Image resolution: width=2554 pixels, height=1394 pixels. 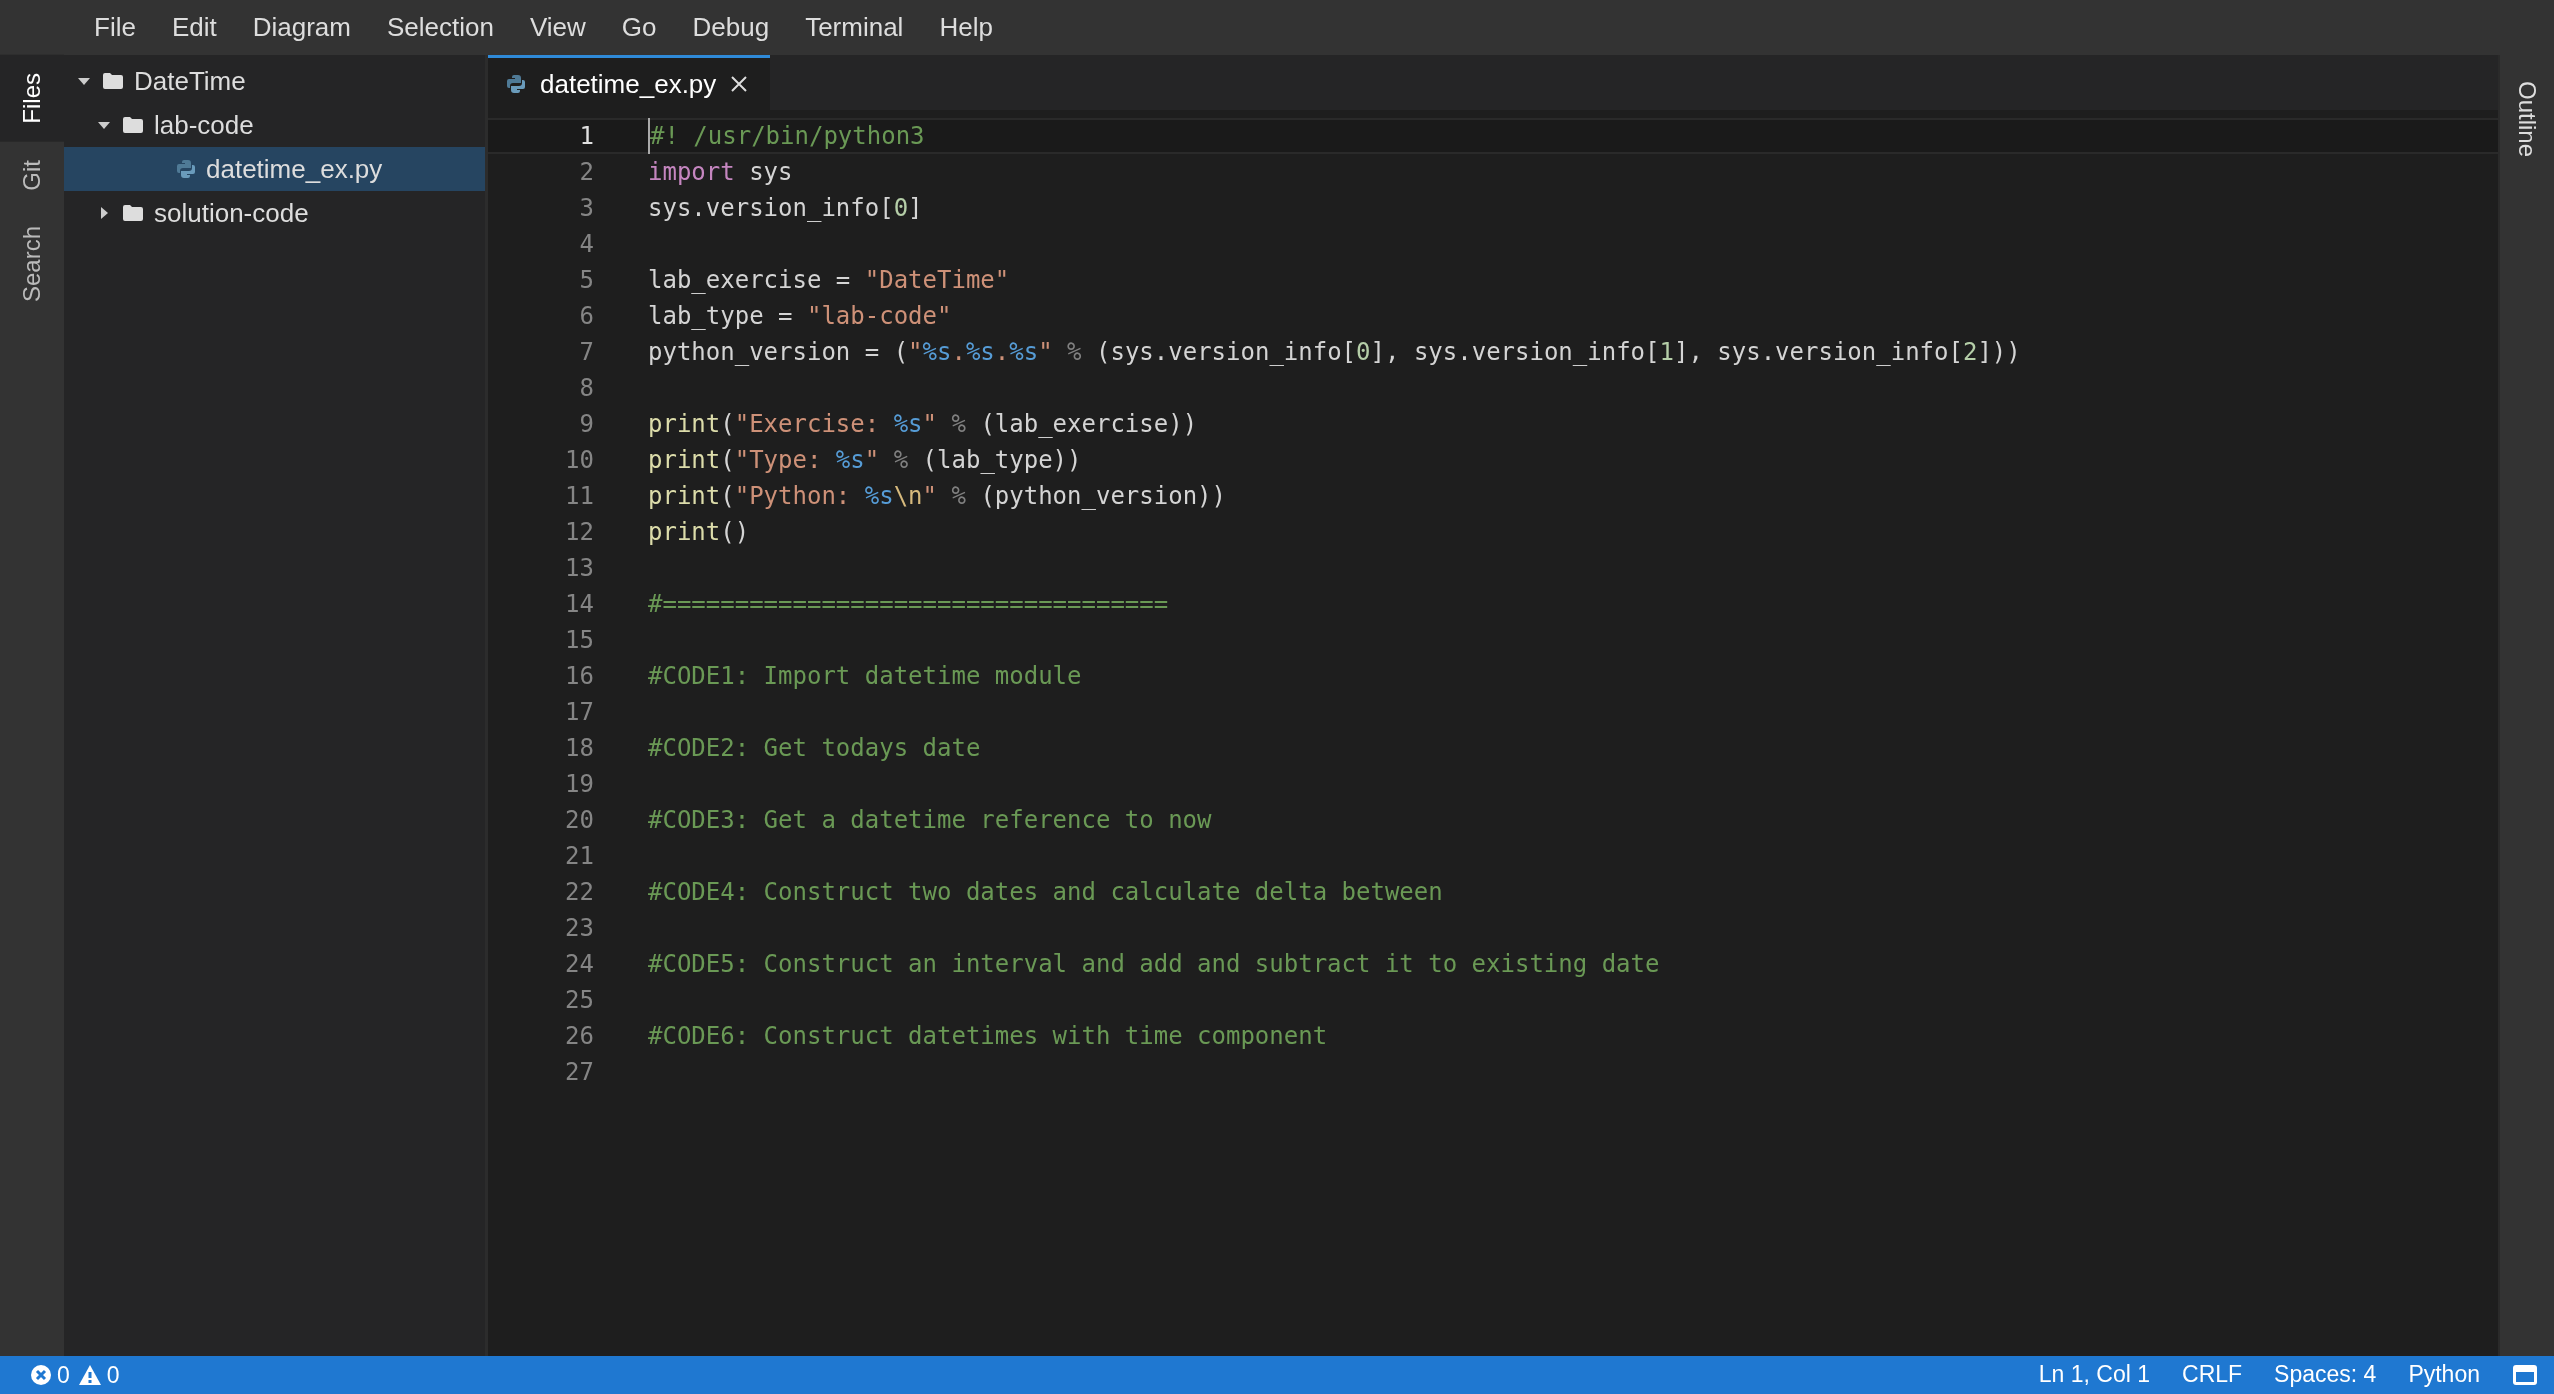 I want to click on menu-item: Selection, so click(x=440, y=27).